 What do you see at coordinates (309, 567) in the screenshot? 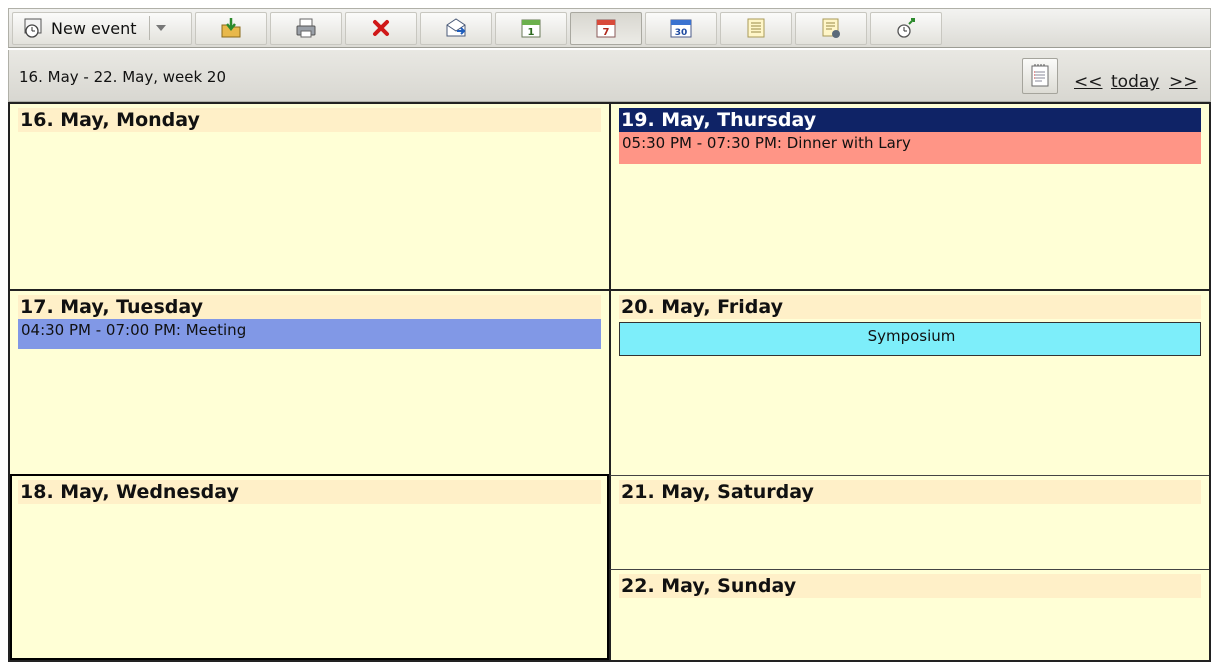
I see `day-cell-wednesday: 18. May, Wednesday` at bounding box center [309, 567].